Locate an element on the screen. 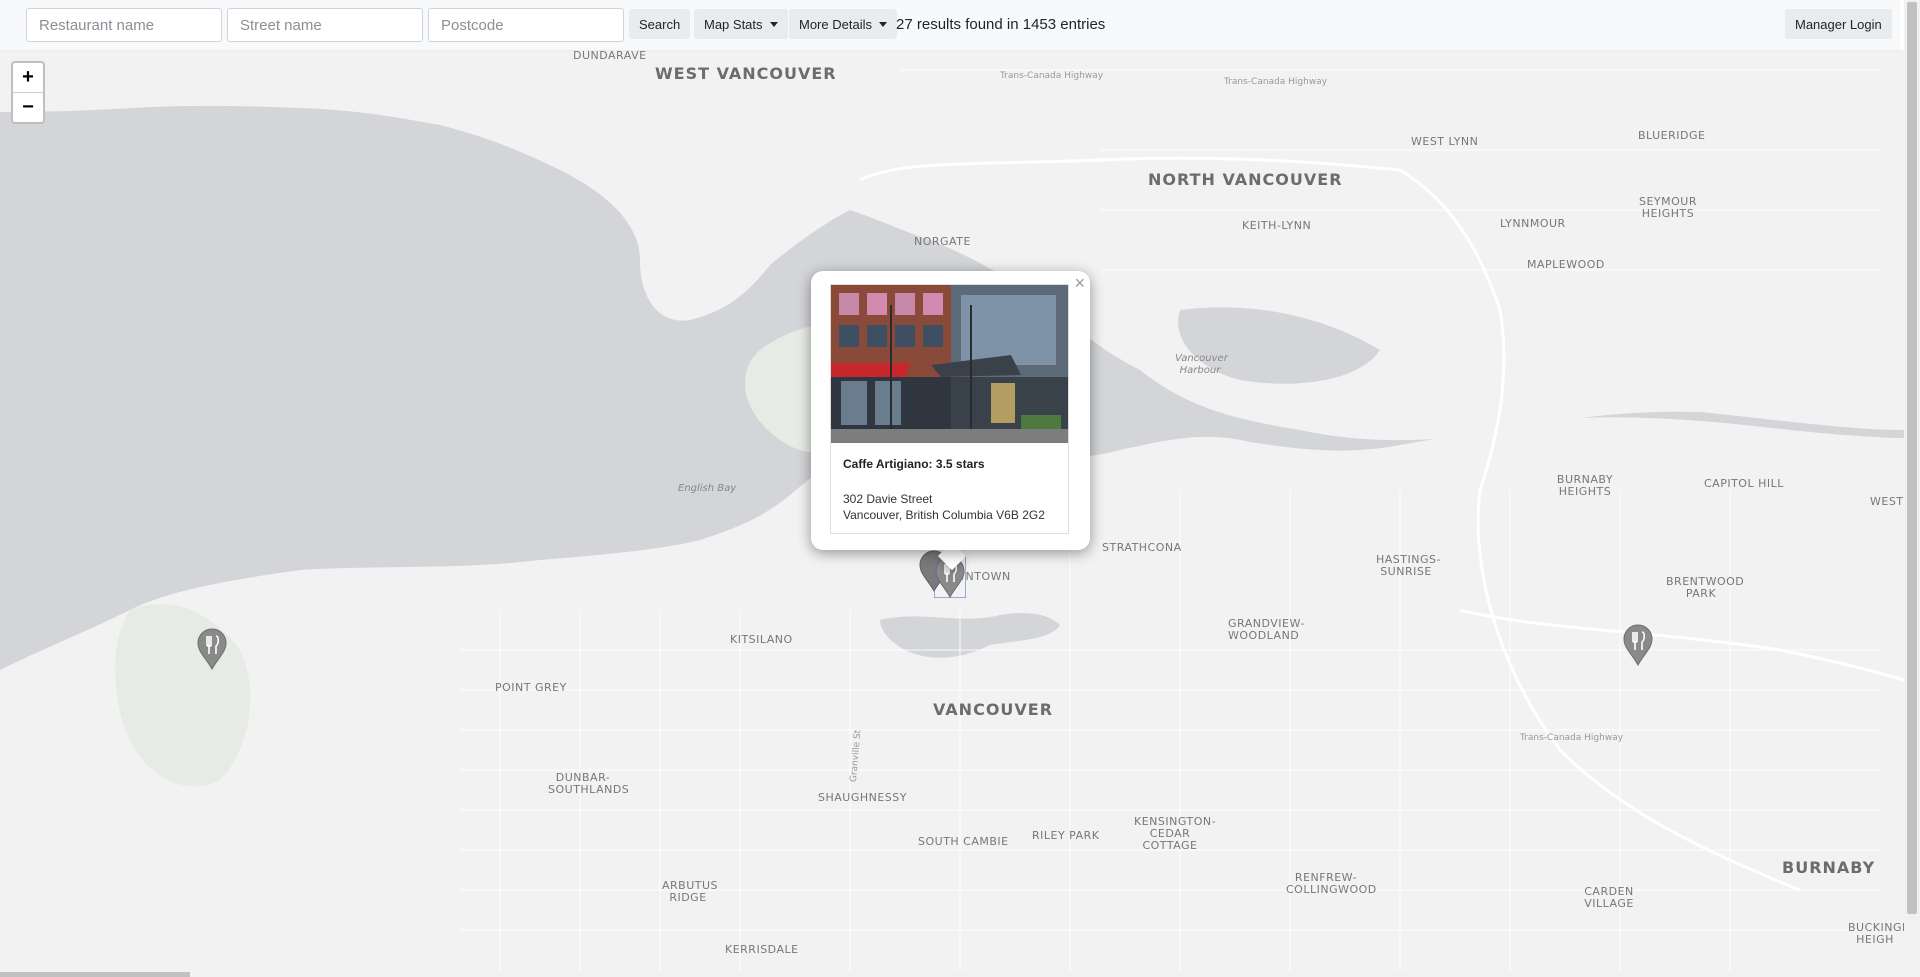 This screenshot has height=977, width=1920. label-burnaby-heights: BURNABY HEIGHTS is located at coordinates (1585, 485).